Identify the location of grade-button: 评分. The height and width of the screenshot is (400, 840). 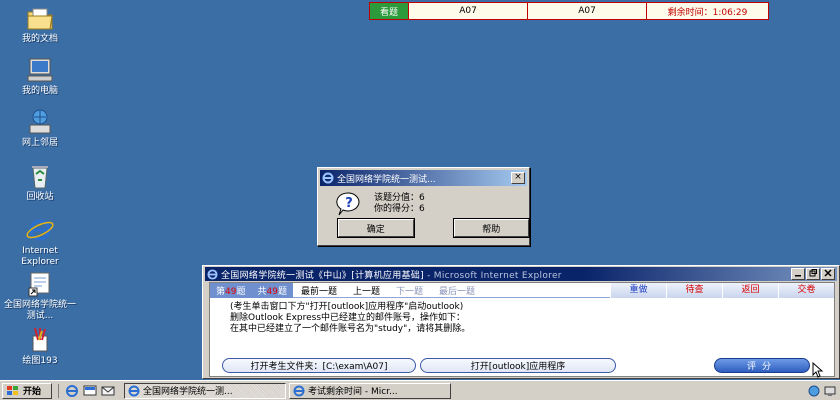
(762, 365).